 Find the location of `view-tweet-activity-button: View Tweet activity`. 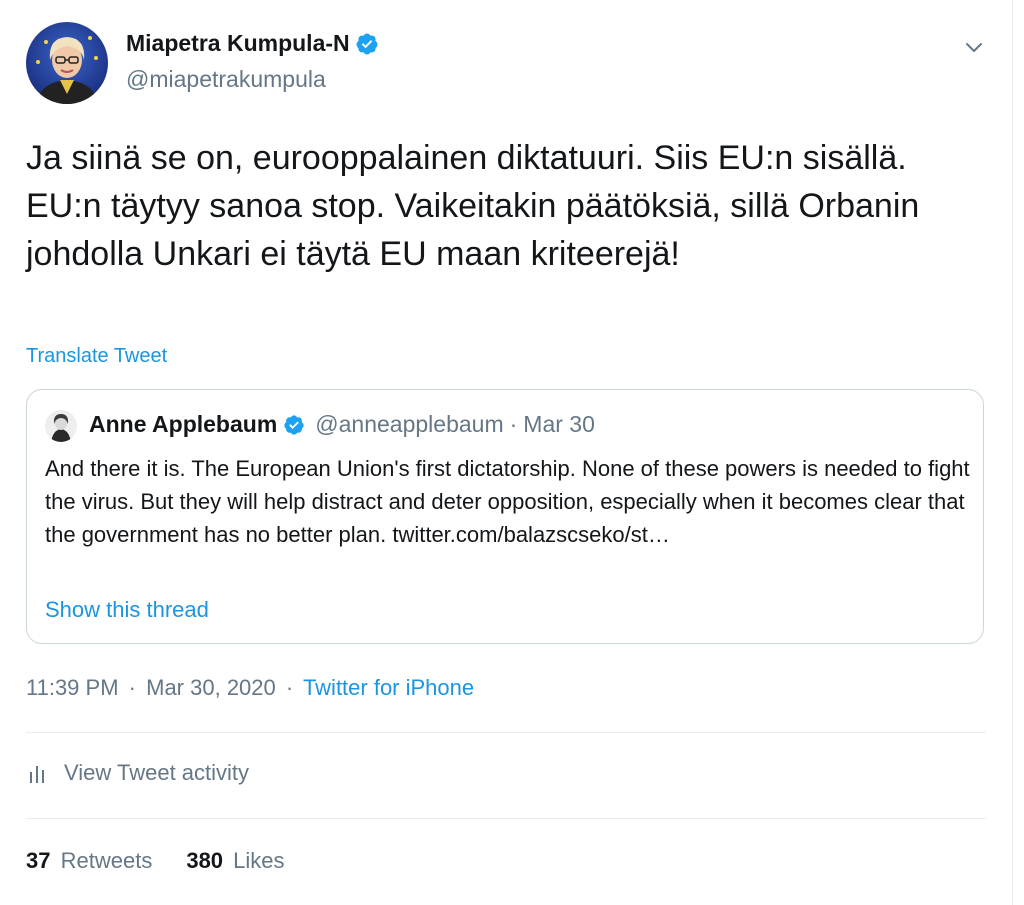

view-tweet-activity-button: View Tweet activity is located at coordinates (137, 773).